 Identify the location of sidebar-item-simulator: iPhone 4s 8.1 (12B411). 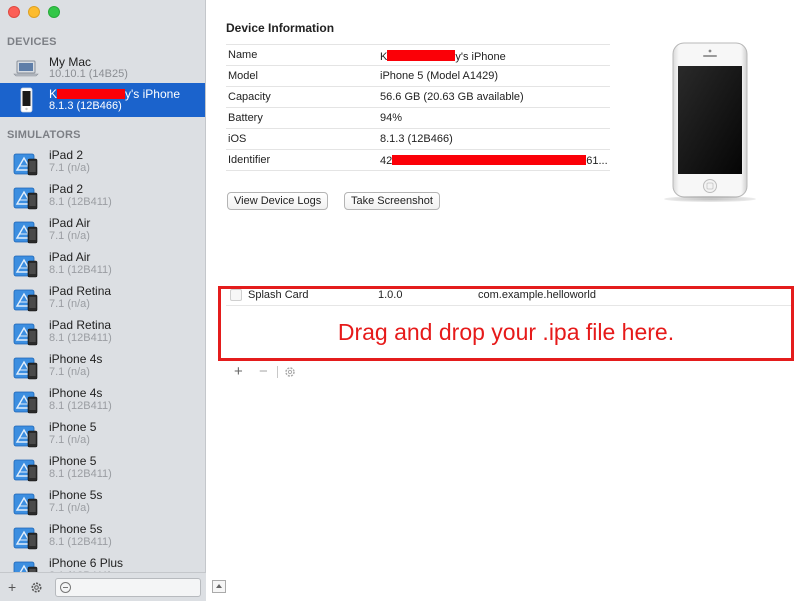
(102, 401).